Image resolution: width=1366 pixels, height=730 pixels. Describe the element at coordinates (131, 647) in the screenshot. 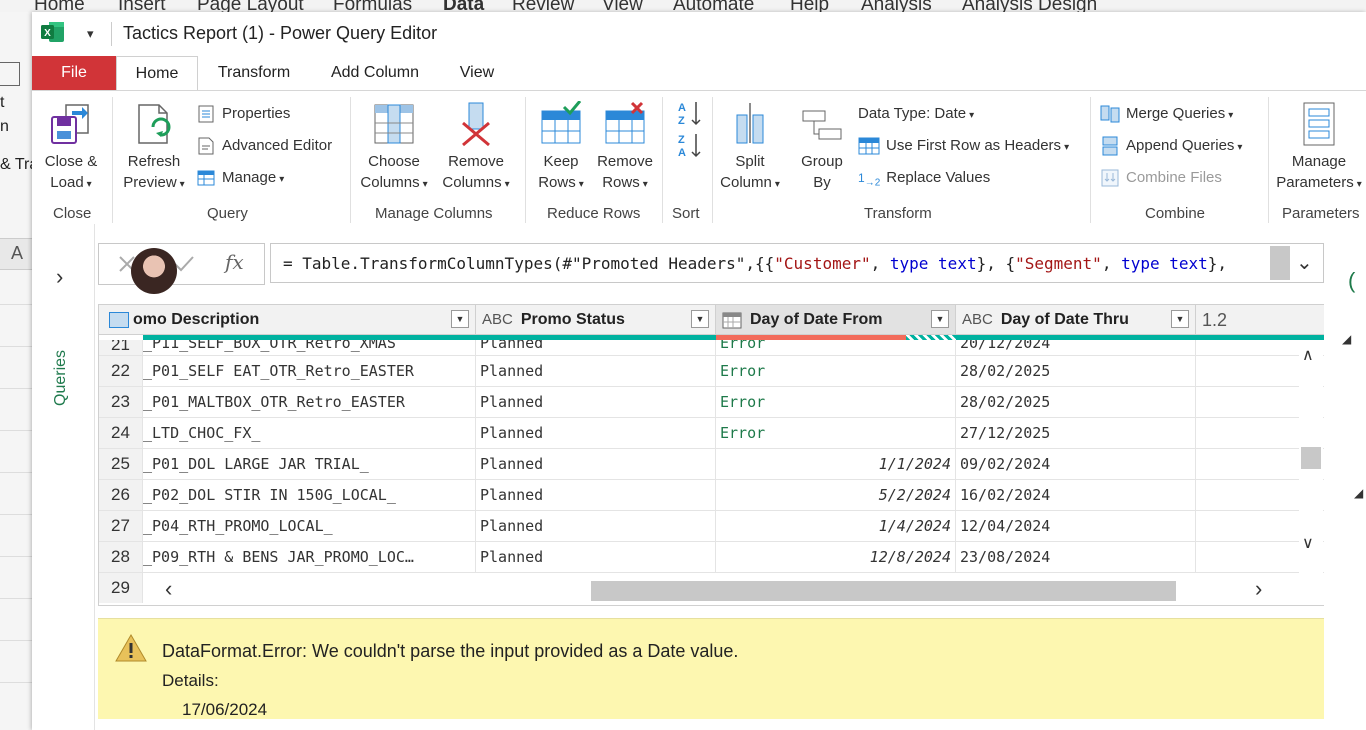

I see `warning-icon` at that location.